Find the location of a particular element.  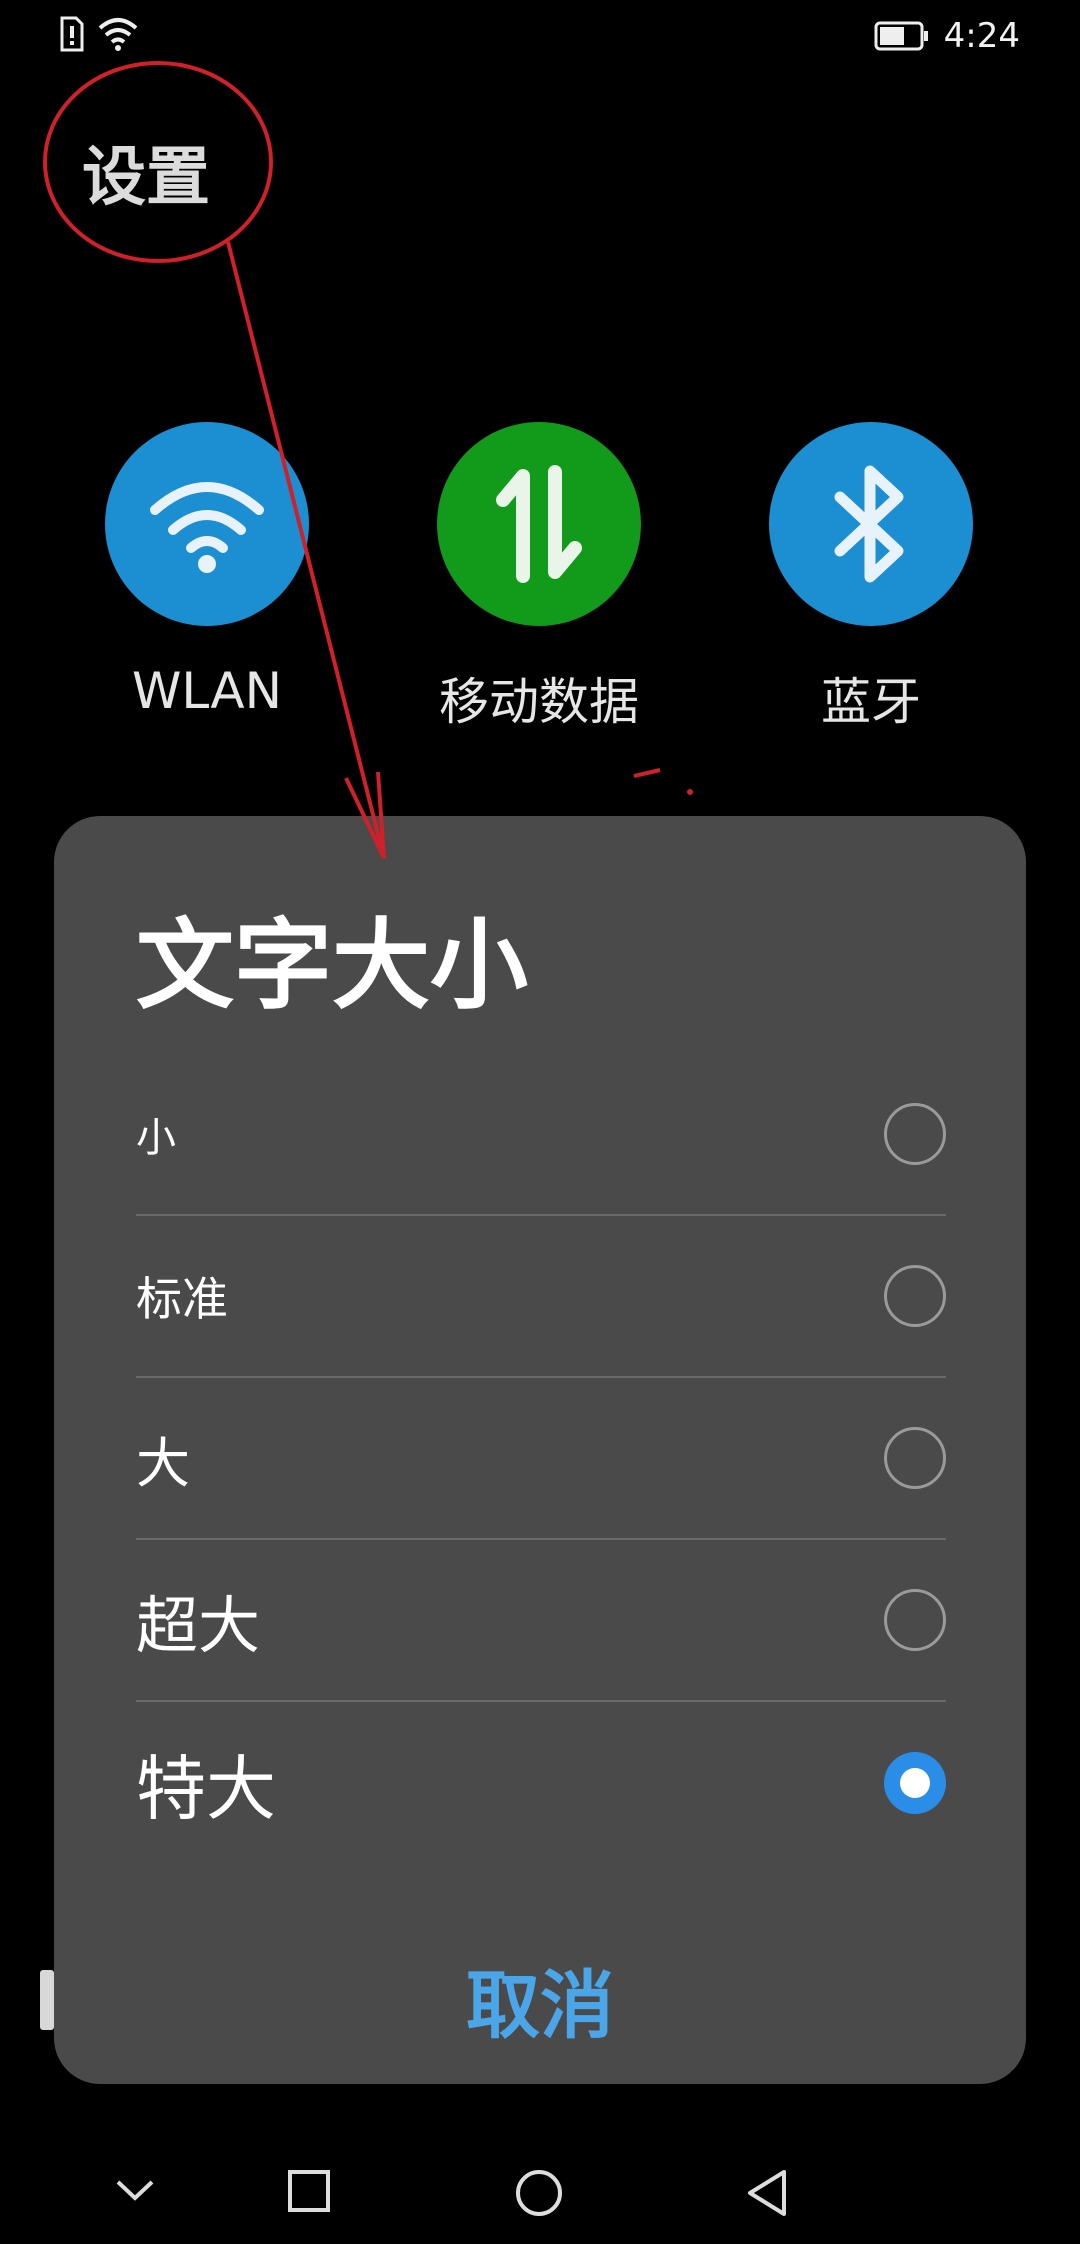

chevron-down-icon is located at coordinates (135, 2191).